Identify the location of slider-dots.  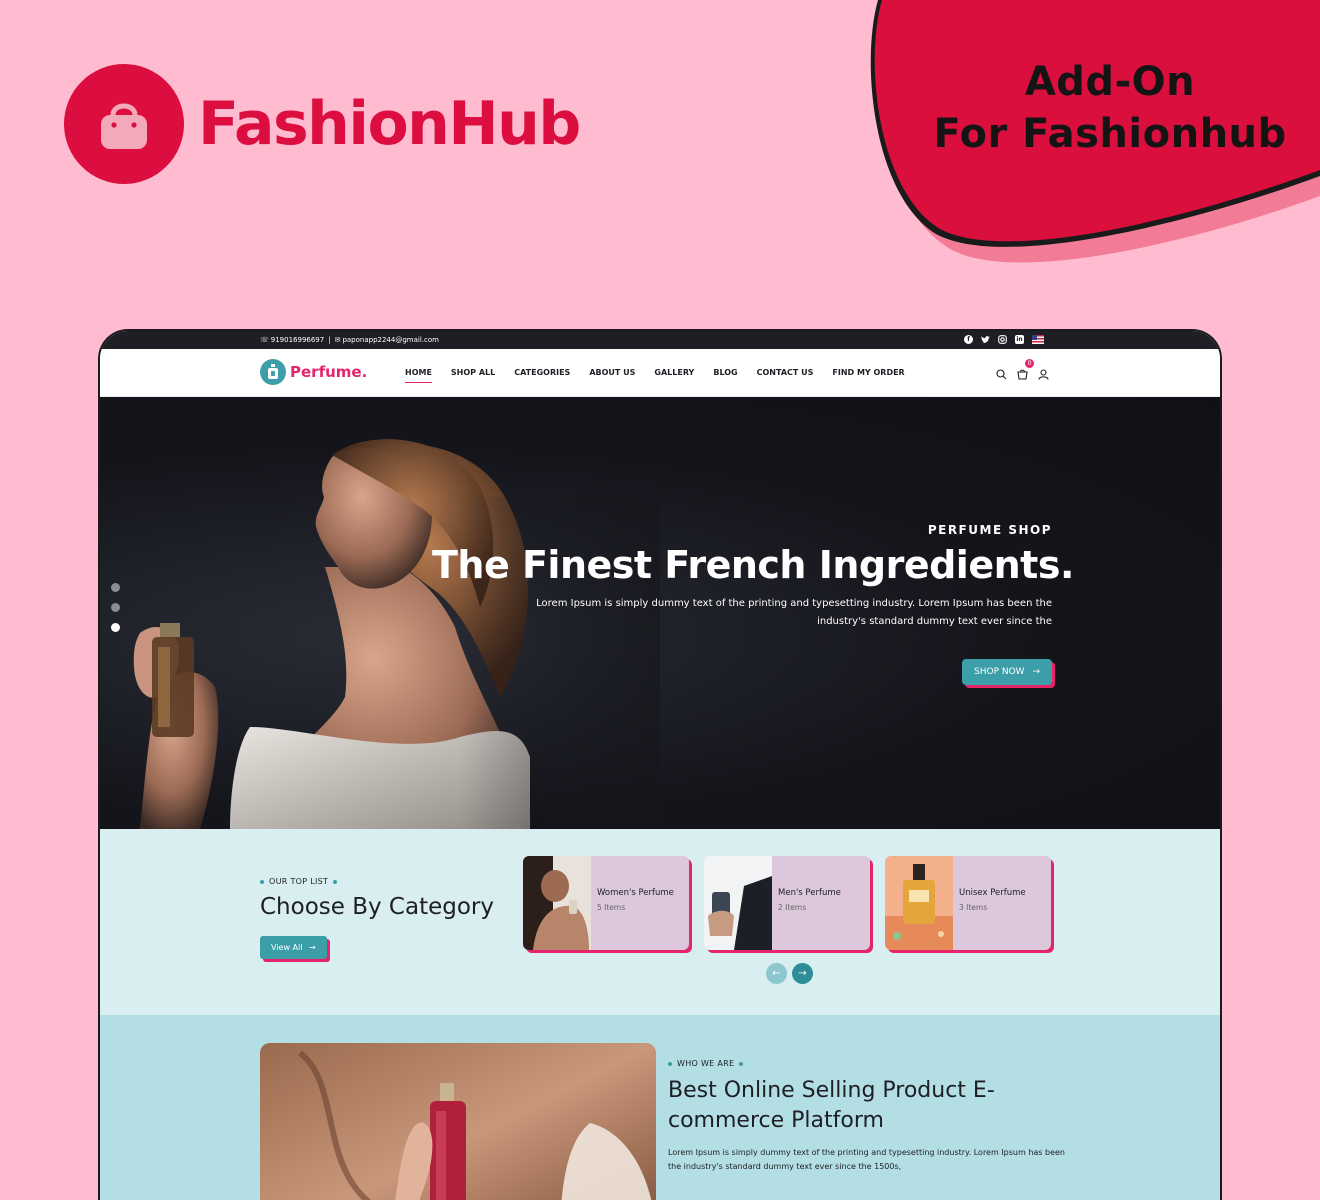
(115, 607).